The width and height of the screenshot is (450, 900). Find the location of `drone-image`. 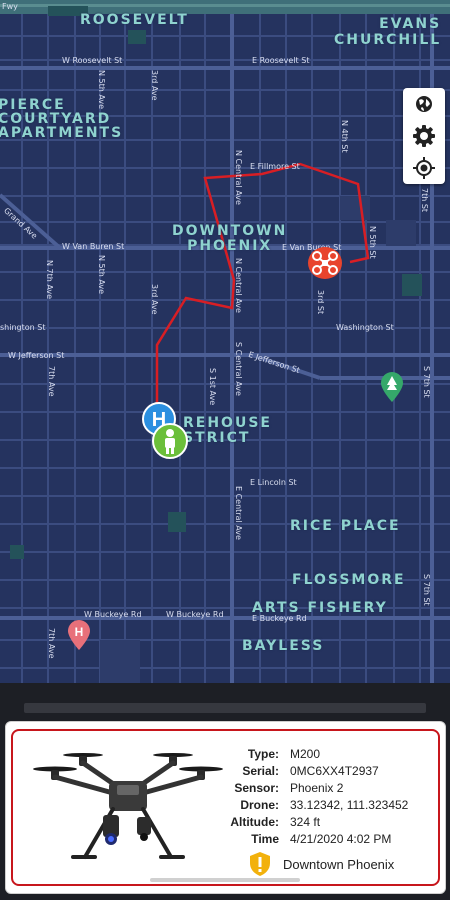

drone-image is located at coordinates (128, 806).